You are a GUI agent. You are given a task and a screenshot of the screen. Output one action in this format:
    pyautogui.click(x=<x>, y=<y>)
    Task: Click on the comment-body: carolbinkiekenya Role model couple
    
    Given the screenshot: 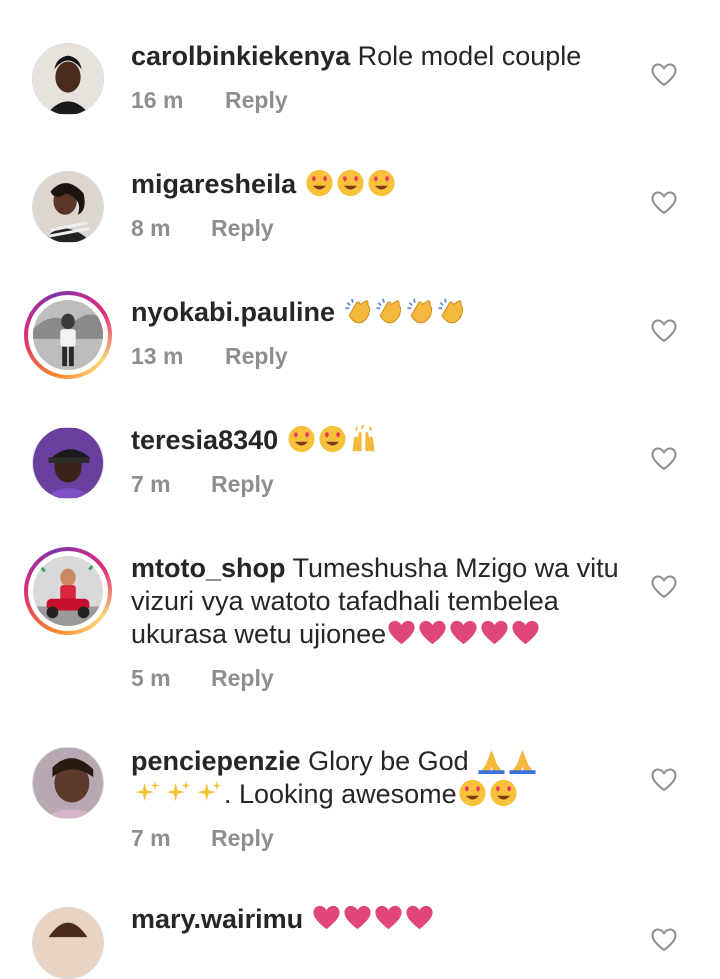 What is the action you would take?
    pyautogui.click(x=381, y=56)
    